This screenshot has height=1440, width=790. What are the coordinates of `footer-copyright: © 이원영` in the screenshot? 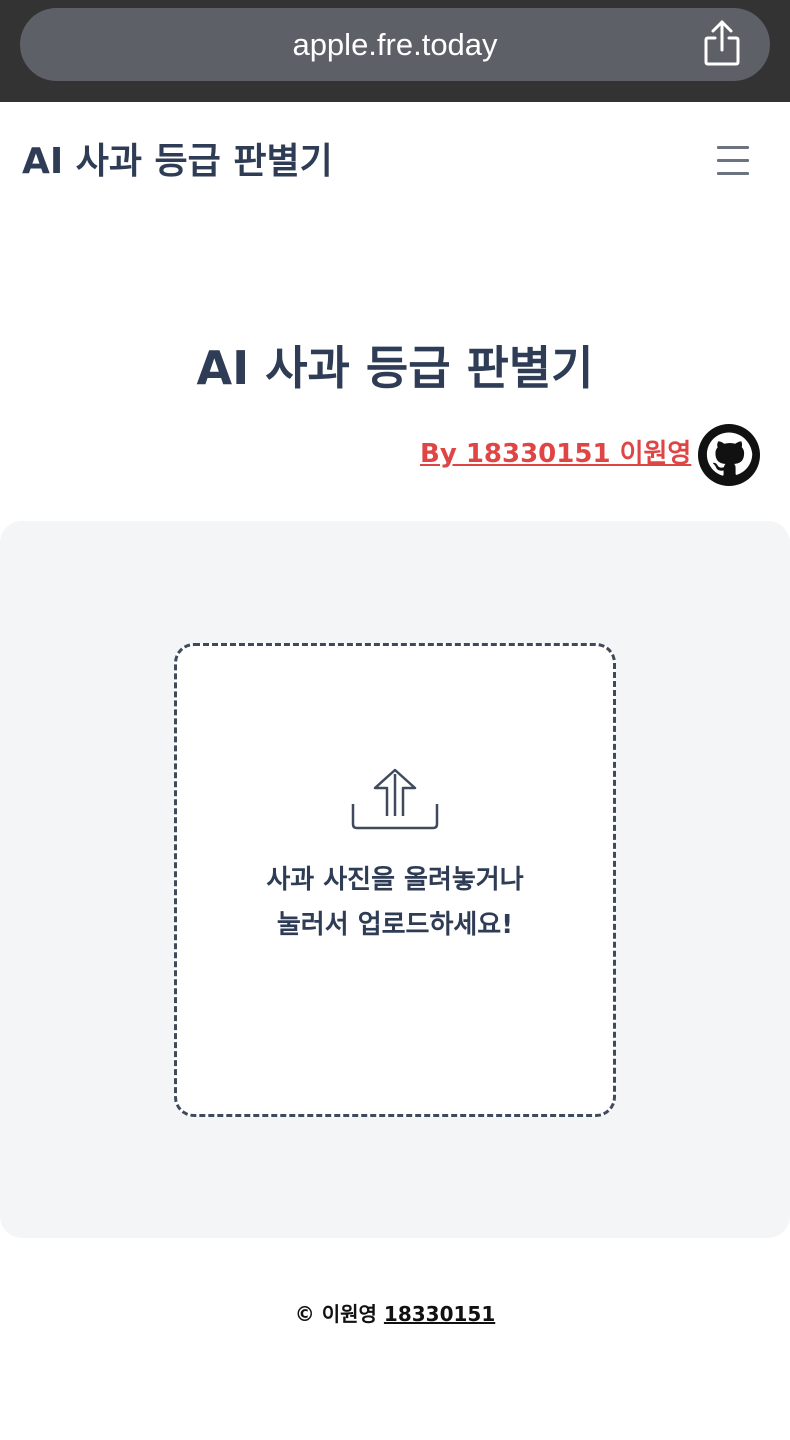 It's located at (335, 1314).